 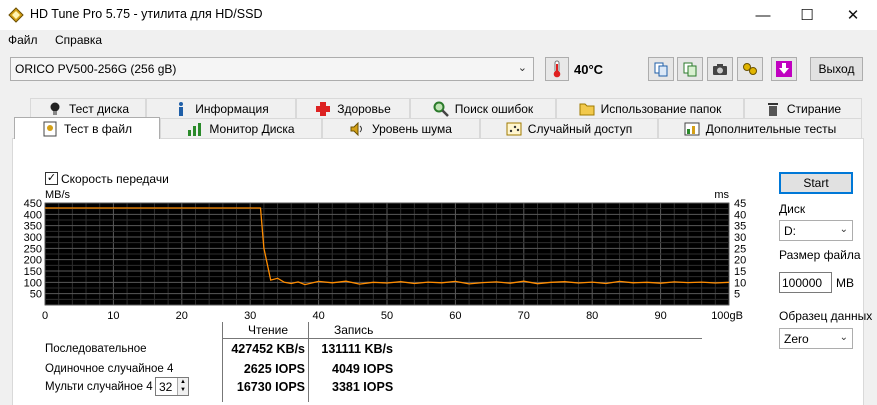 What do you see at coordinates (692, 129) in the screenshot?
I see `extra-tests-icon` at bounding box center [692, 129].